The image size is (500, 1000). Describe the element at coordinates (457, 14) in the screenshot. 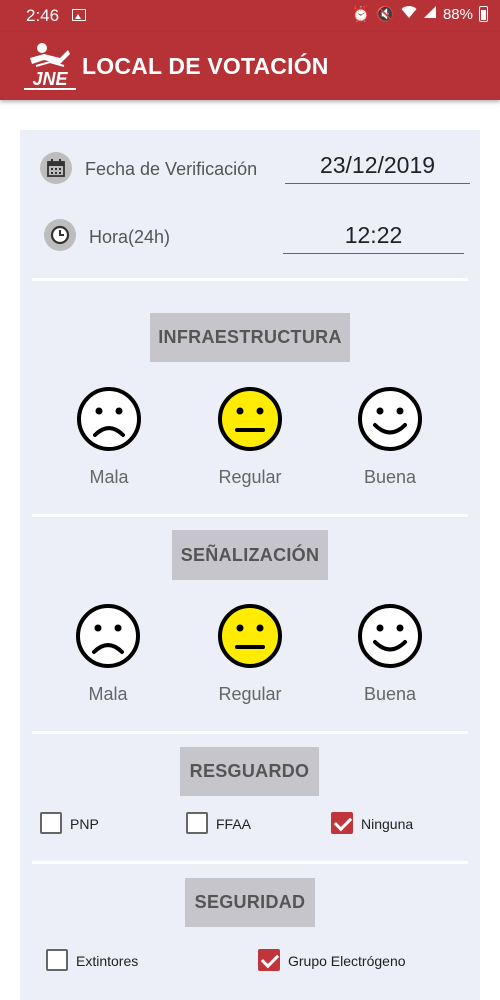

I see `battery-level: 88%` at that location.